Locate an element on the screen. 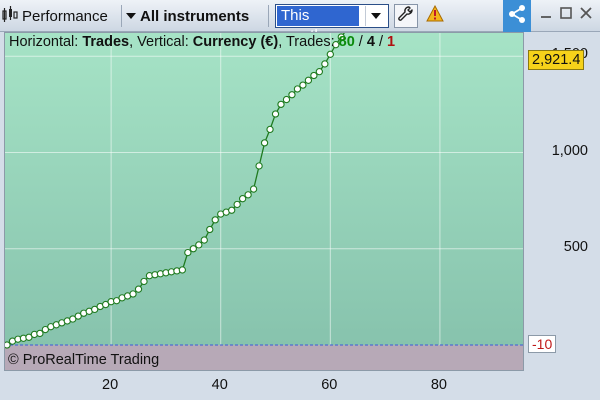  instruments-dropdown: All instruments is located at coordinates (194, 16).